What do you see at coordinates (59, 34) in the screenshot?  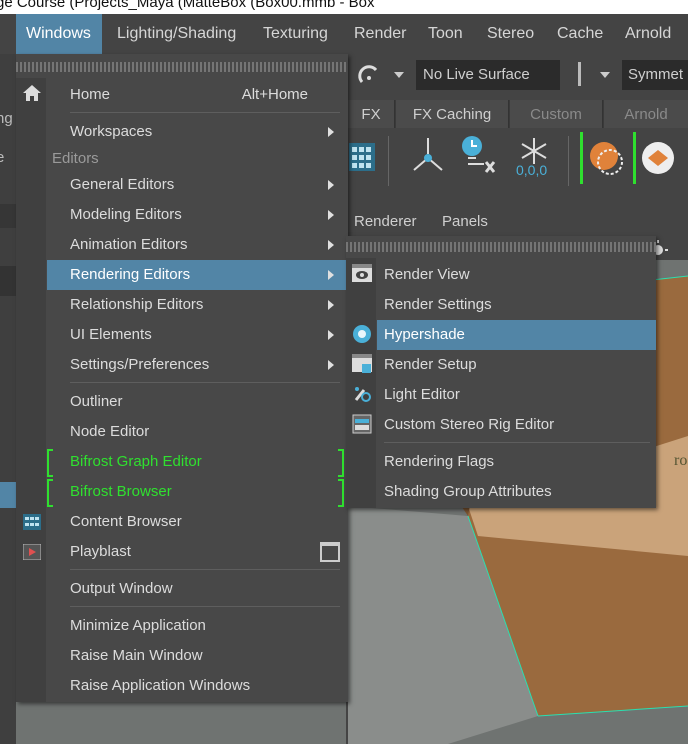 I see `menu-windows: Windows` at bounding box center [59, 34].